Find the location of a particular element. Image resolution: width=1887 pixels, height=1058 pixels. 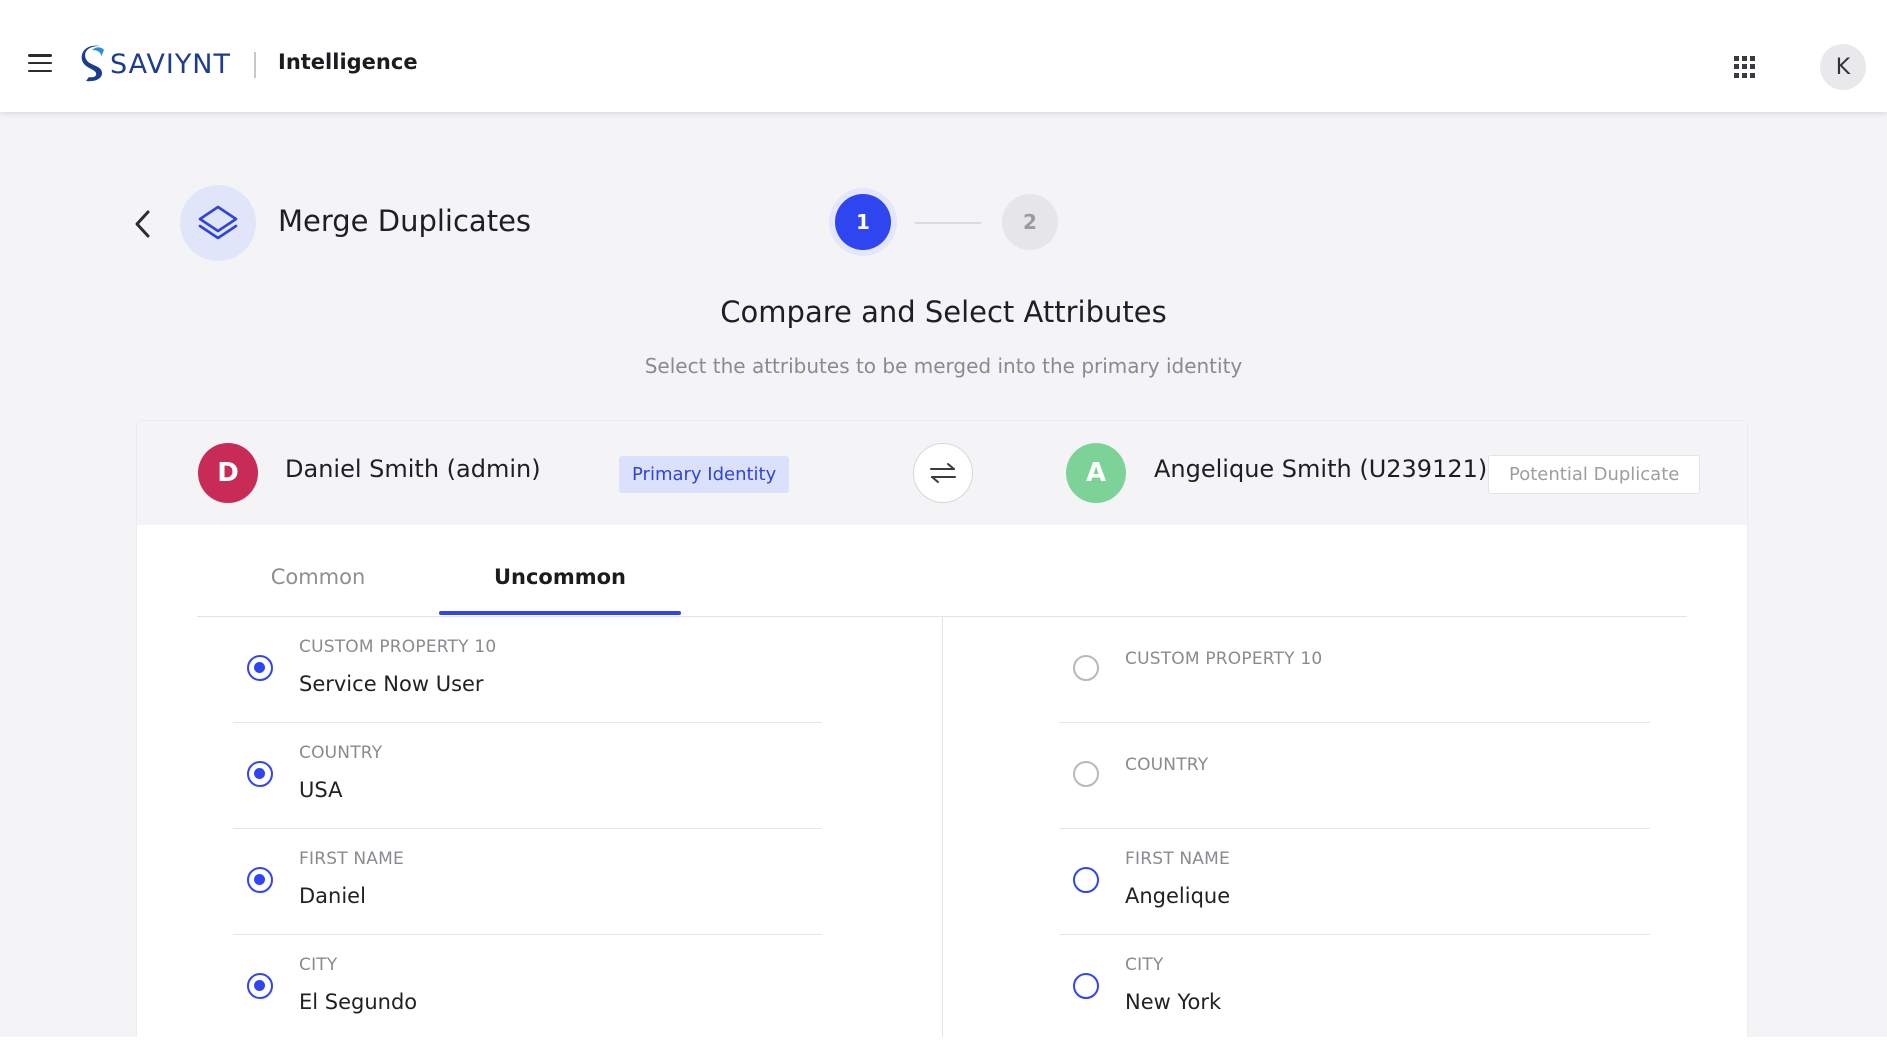

title-icon-circle is located at coordinates (218, 223).